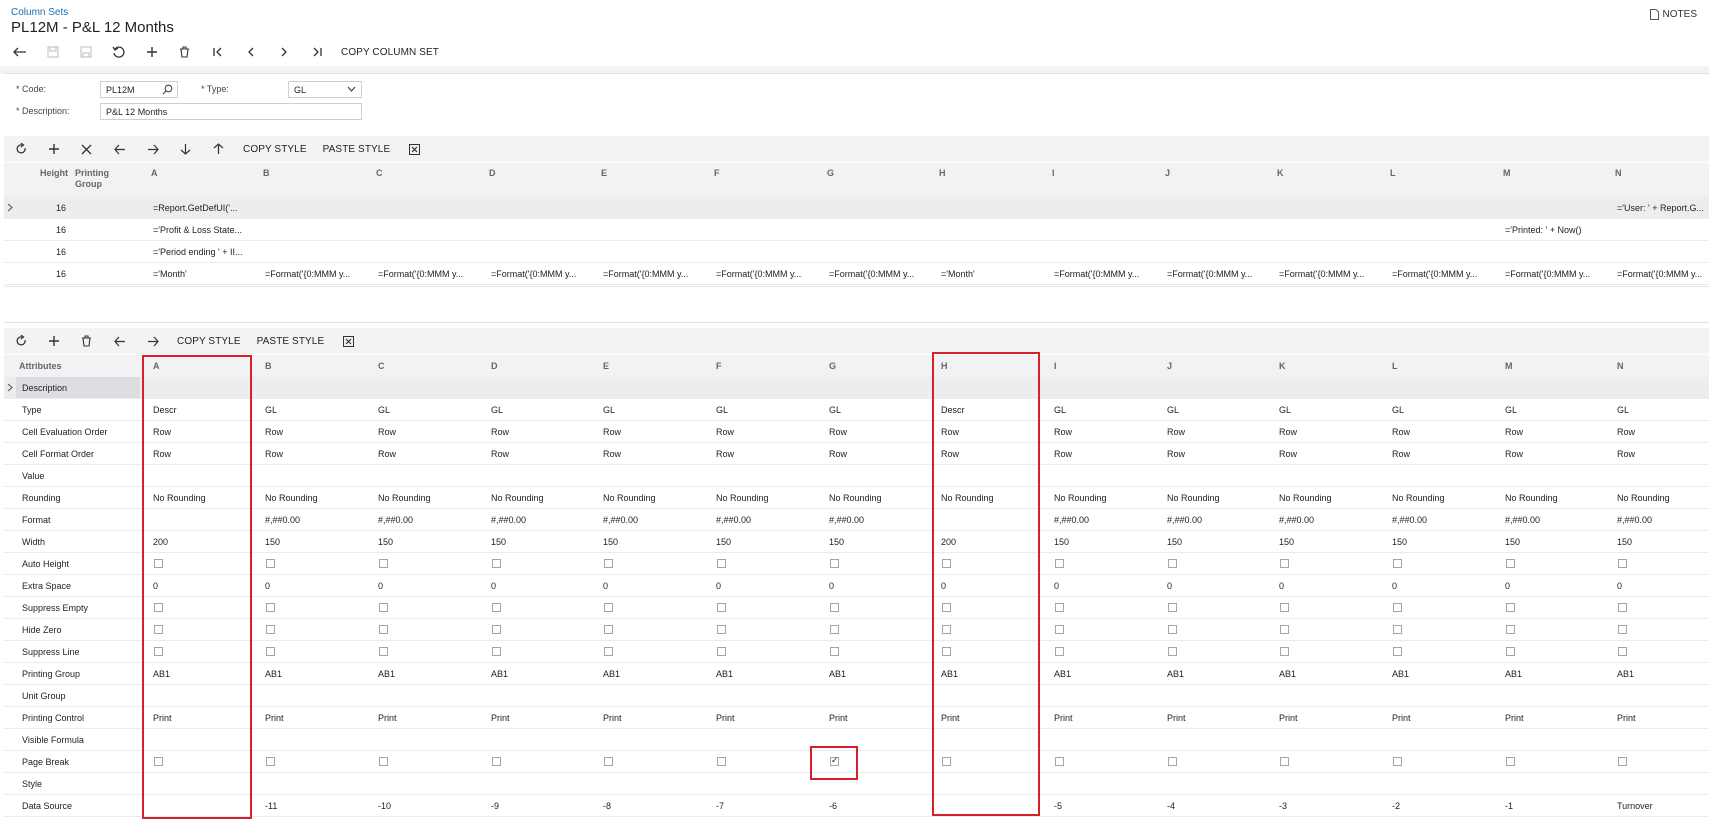 This screenshot has width=1709, height=826. I want to click on column-header-c: C, so click(381, 366).